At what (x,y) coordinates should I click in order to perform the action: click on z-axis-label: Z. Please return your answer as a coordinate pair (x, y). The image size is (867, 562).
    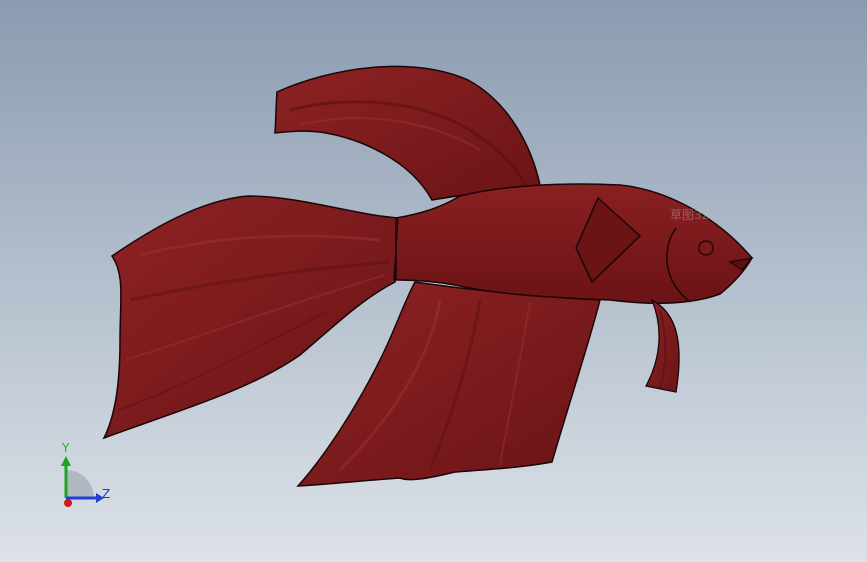
    Looking at the image, I should click on (106, 494).